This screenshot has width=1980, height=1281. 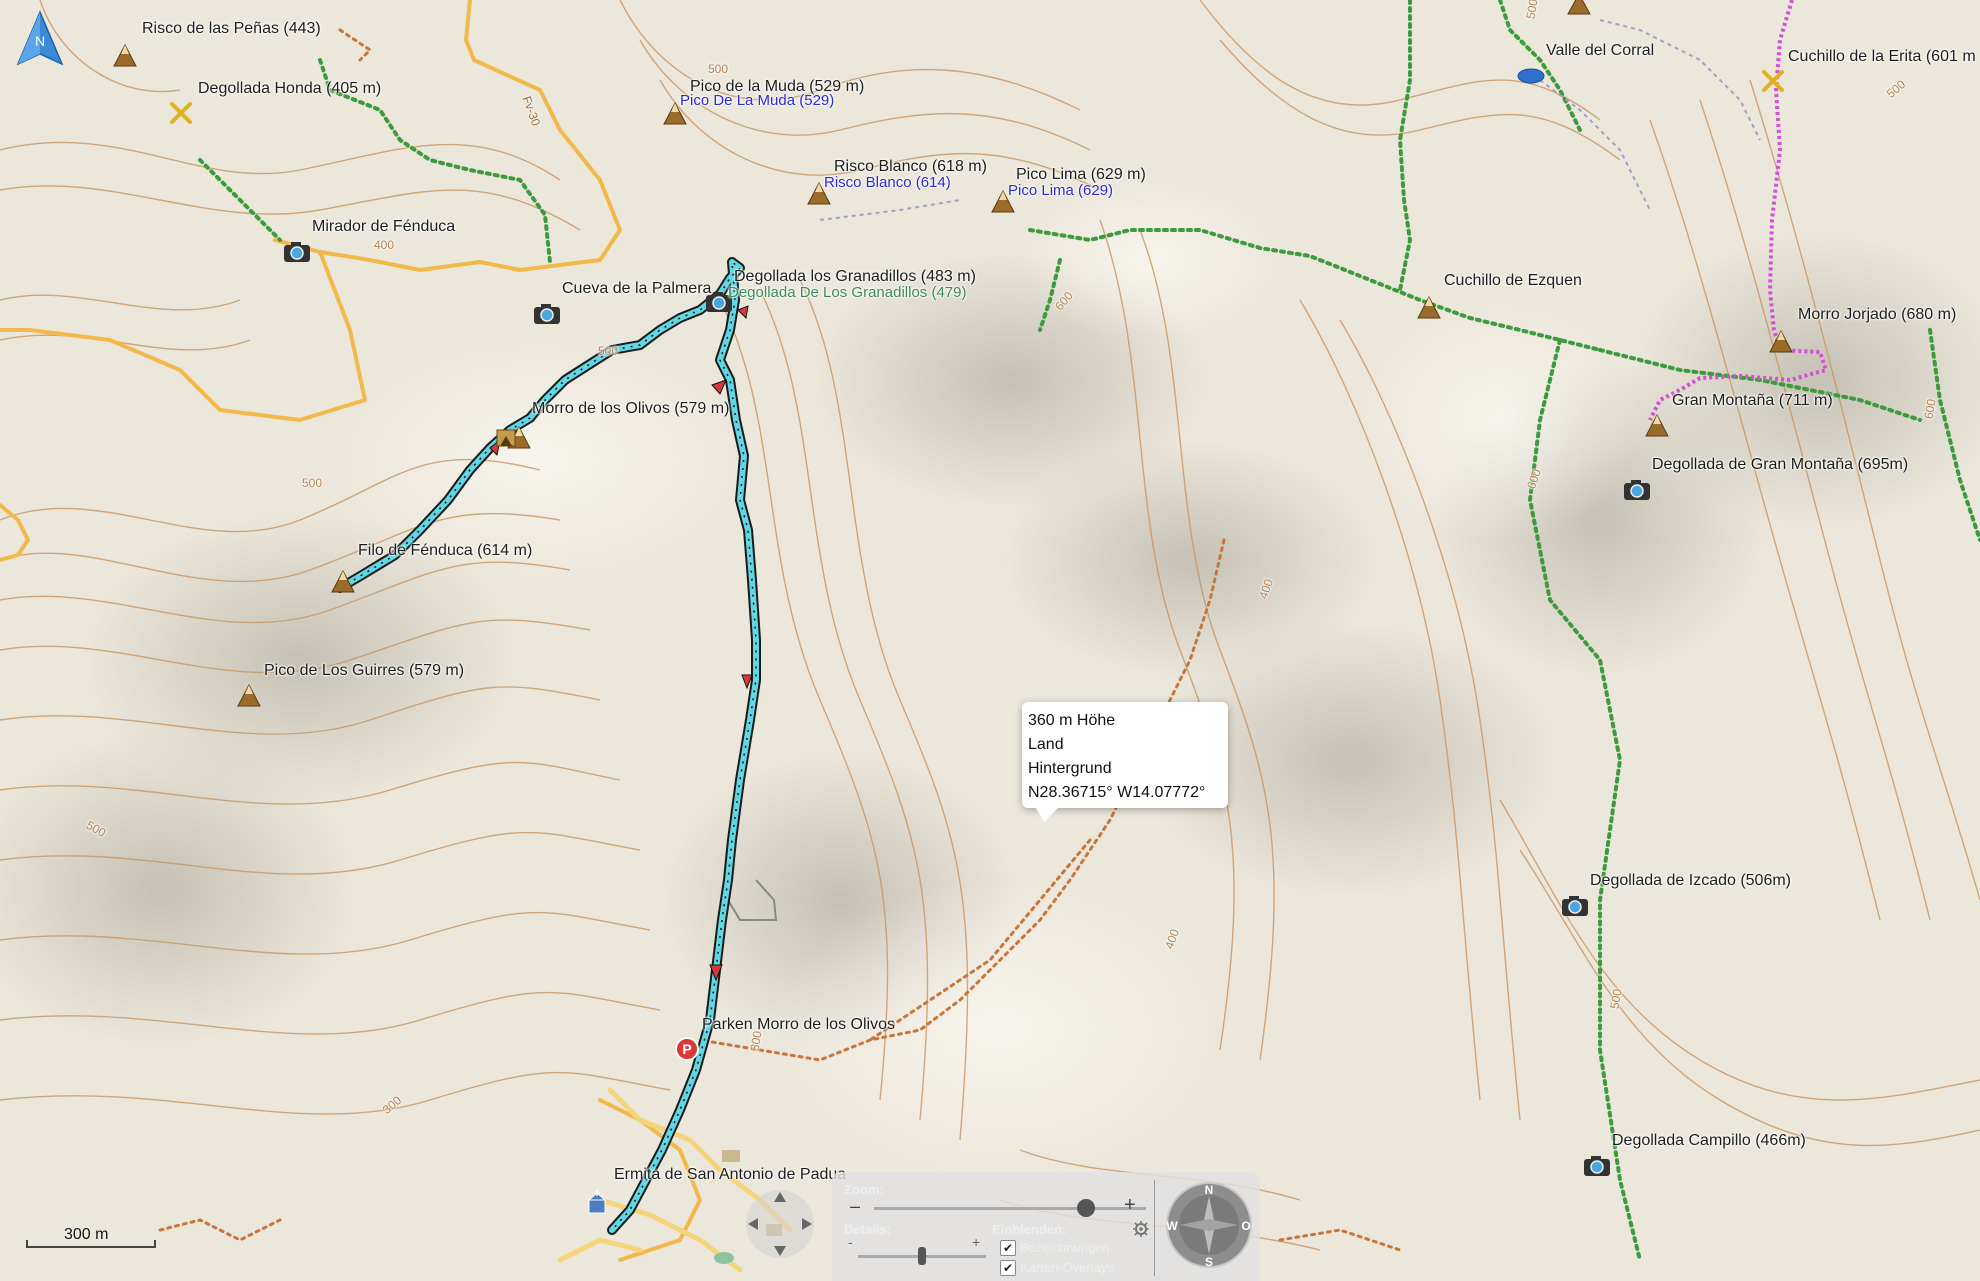 I want to click on zoom-slider-track, so click(x=1010, y=1208).